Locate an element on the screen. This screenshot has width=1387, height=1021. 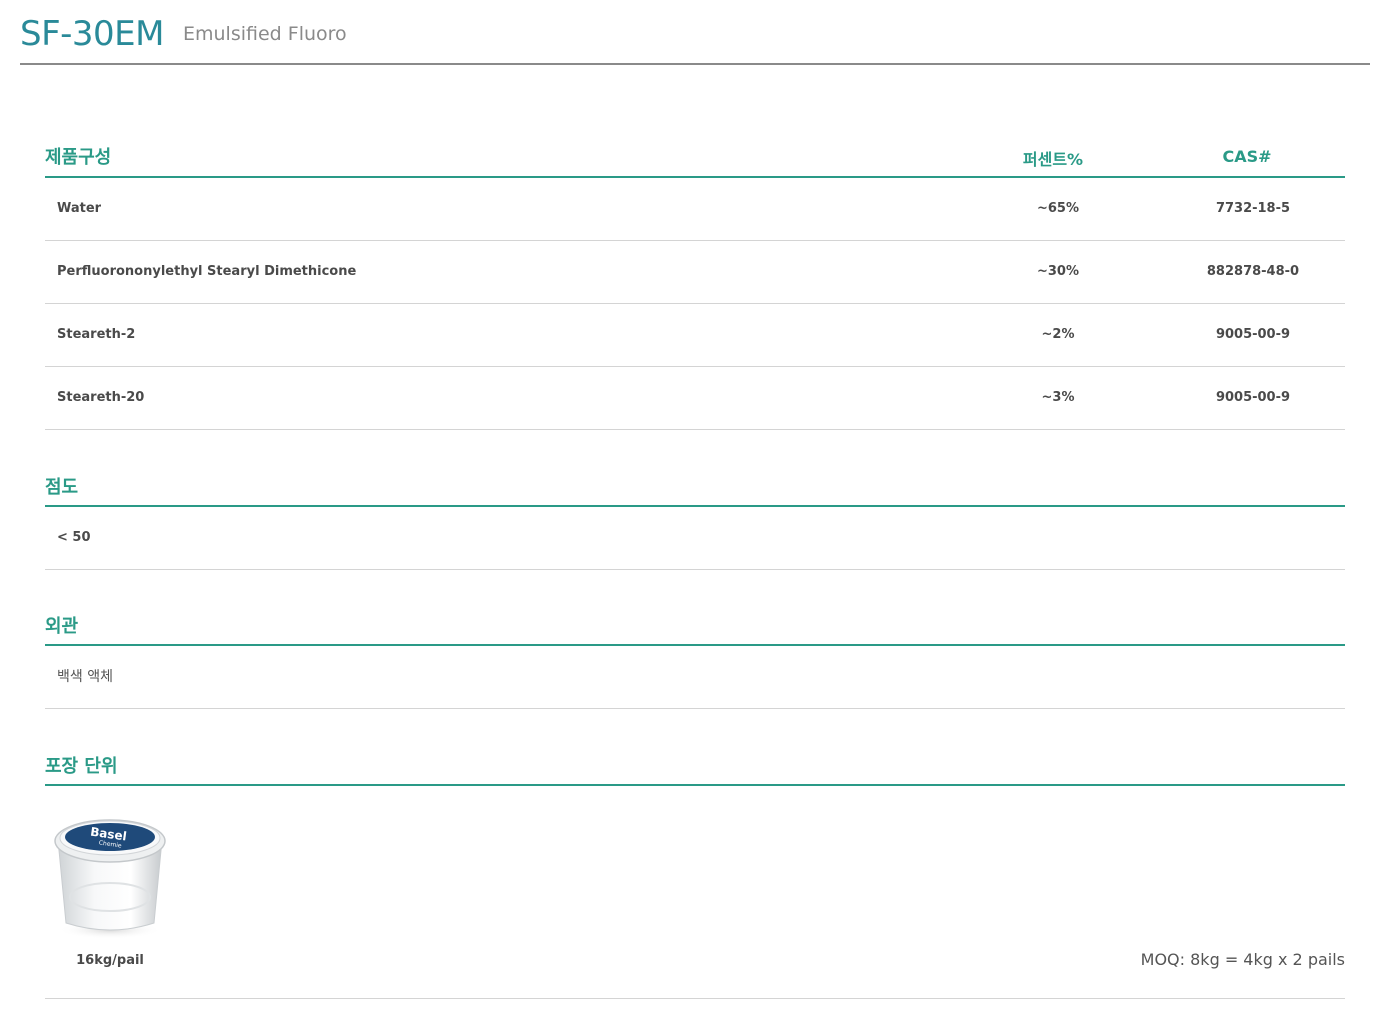
product-code: SF-30EM is located at coordinates (92, 34).